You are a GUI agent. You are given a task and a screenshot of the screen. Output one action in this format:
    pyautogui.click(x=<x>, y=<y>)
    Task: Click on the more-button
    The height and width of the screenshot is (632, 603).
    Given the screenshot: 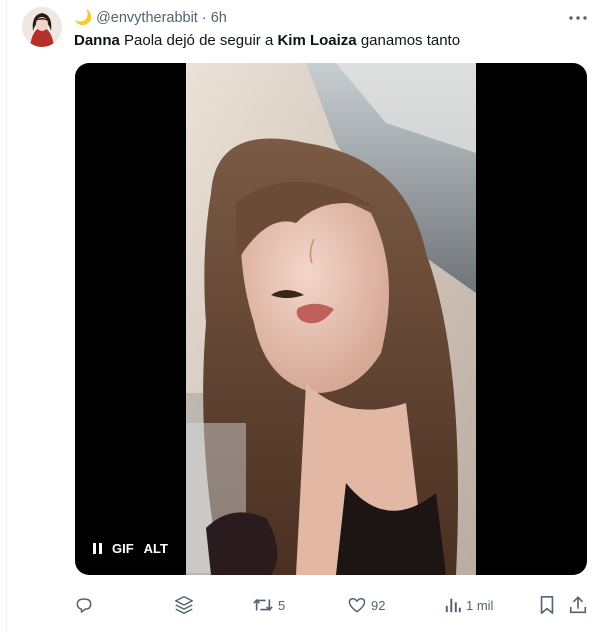 What is the action you would take?
    pyautogui.click(x=578, y=18)
    